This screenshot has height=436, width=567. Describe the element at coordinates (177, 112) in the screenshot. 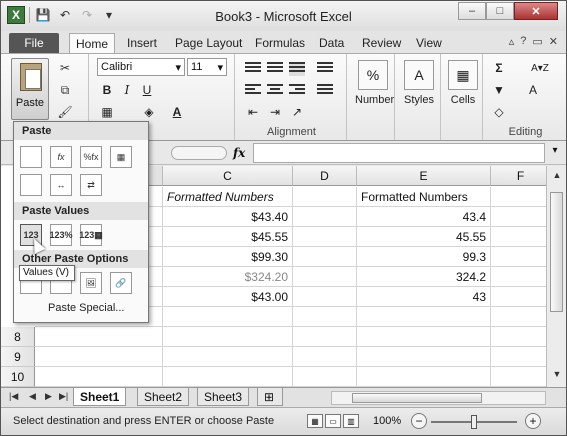

I see `font-color-icon: A` at that location.